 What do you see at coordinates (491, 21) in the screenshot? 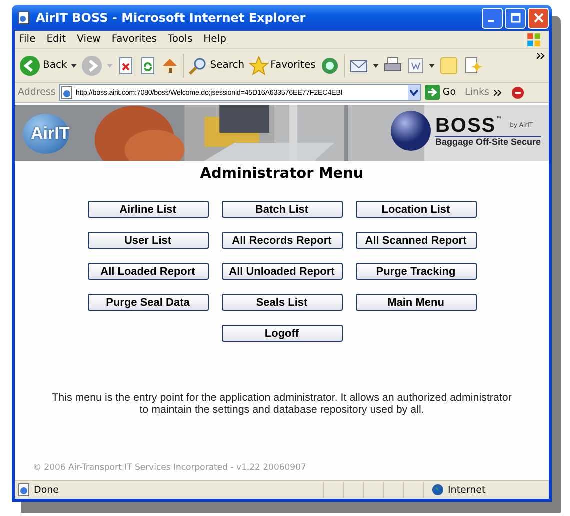
I see `minimize-icon` at bounding box center [491, 21].